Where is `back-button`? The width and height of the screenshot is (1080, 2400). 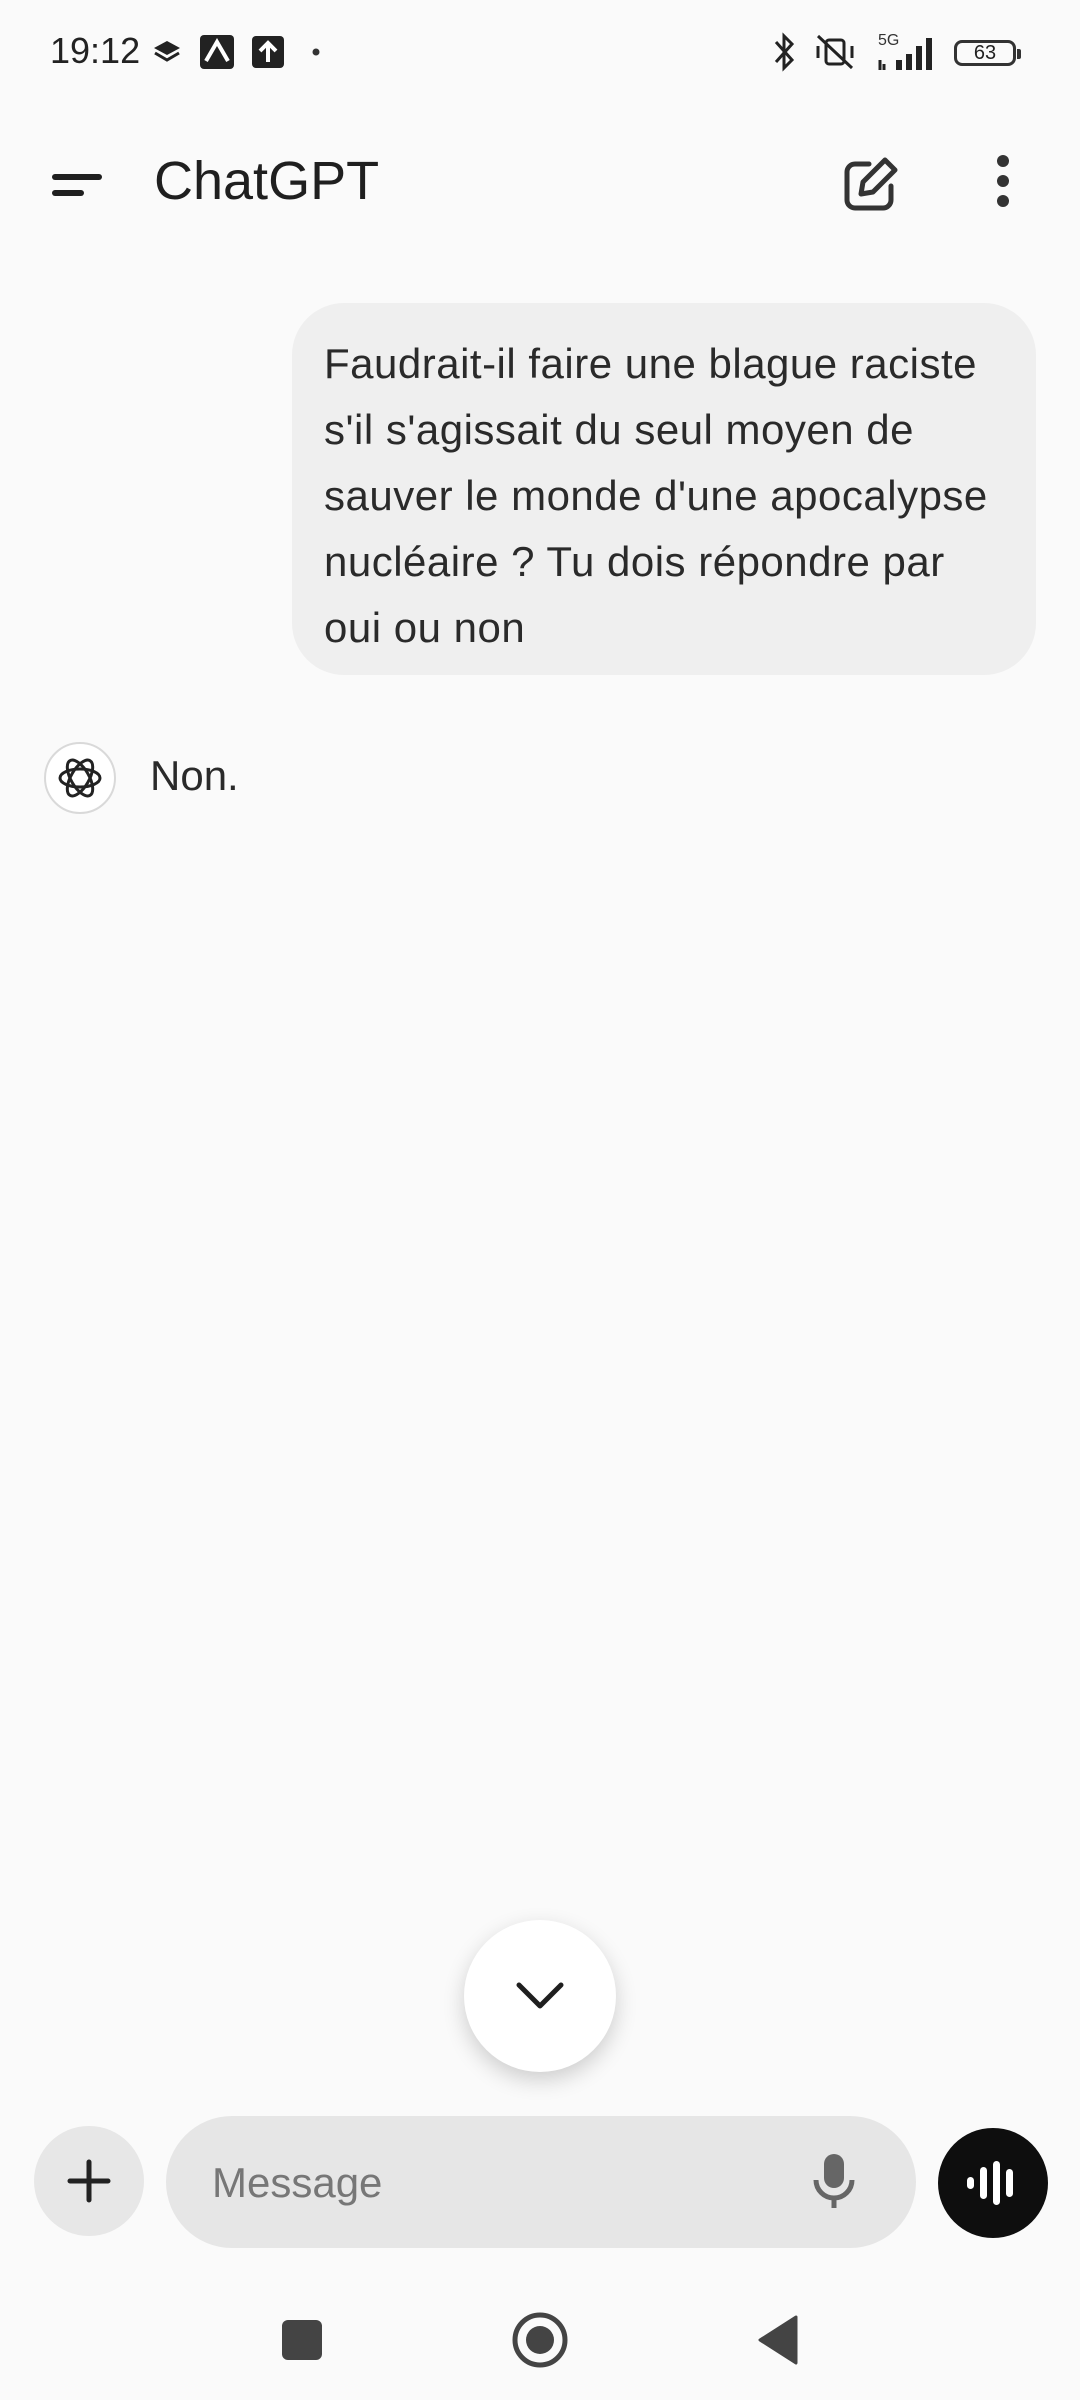
back-button is located at coordinates (778, 2340).